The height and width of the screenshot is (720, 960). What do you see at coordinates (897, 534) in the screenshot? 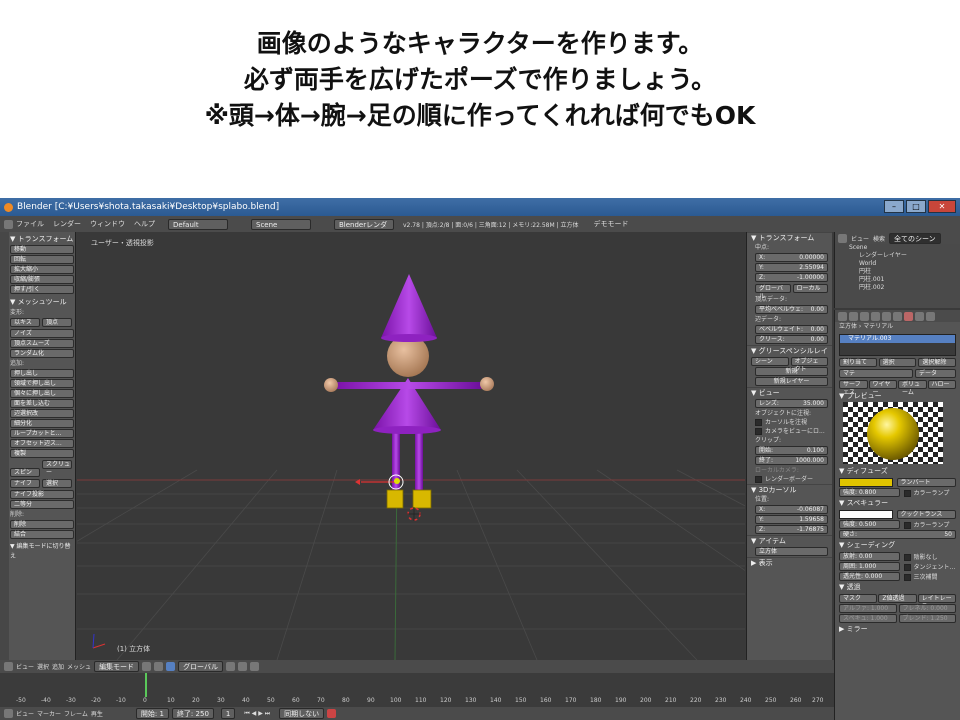
I see `hardness-field: 硬さ: 50` at bounding box center [897, 534].